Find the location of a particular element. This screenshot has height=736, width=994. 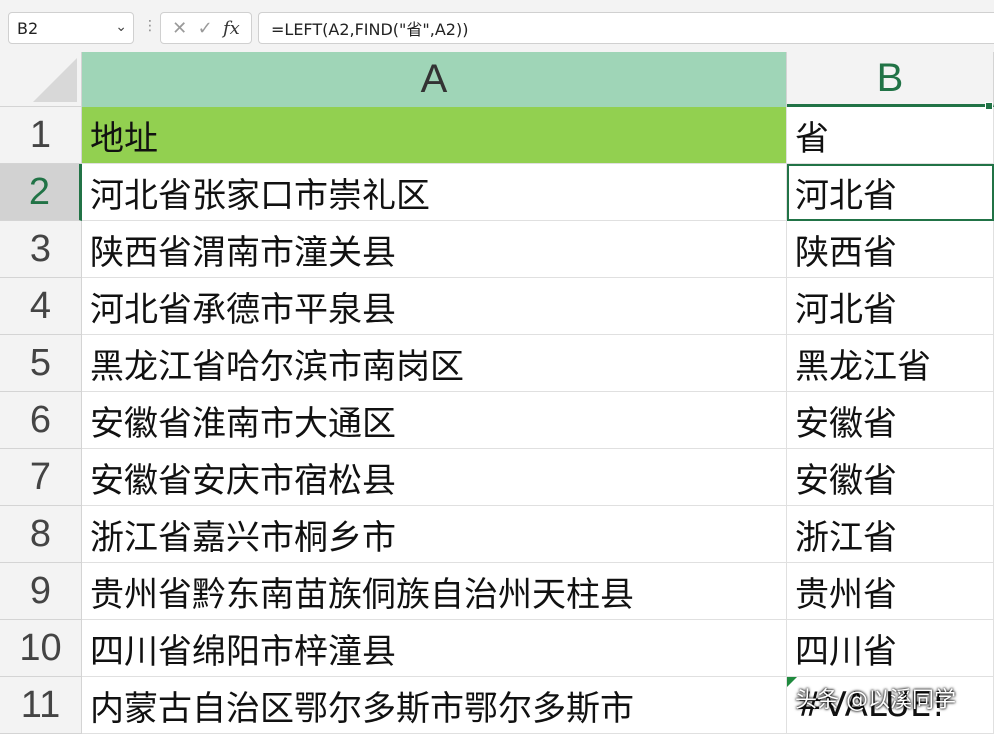

cell-b3: 陕西省 is located at coordinates (890, 249).